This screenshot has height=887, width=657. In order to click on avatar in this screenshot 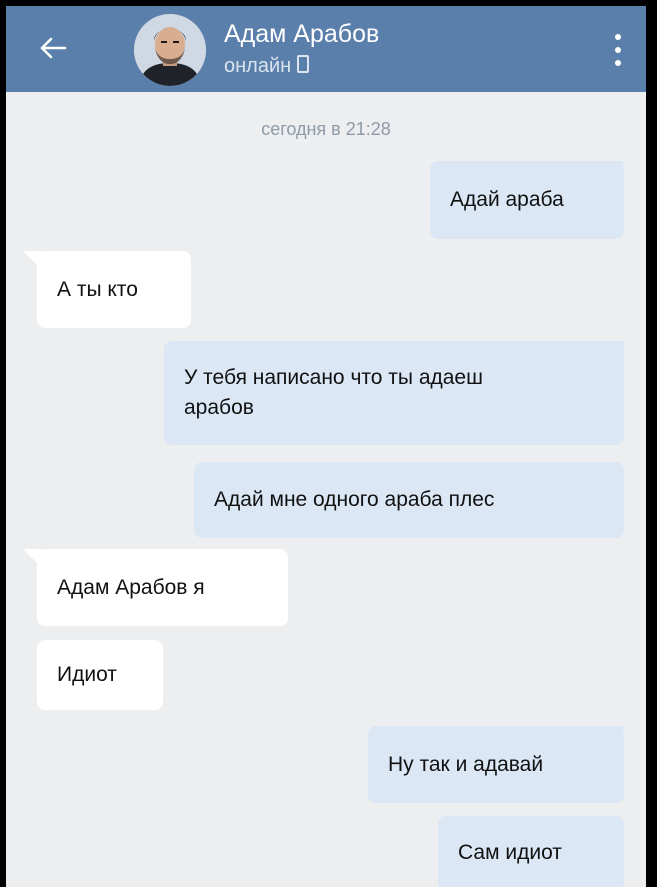, I will do `click(170, 50)`.